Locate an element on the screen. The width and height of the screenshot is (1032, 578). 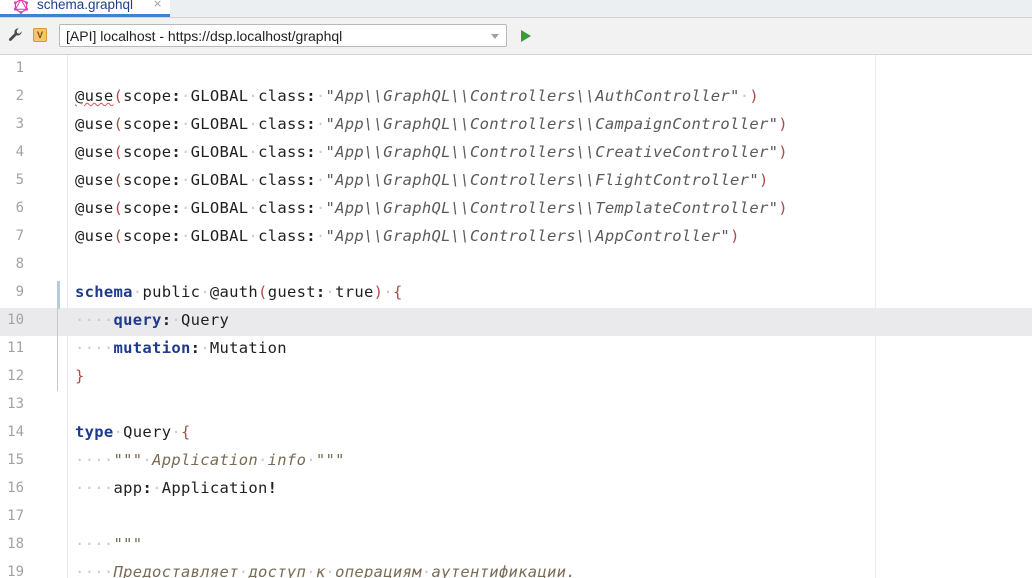
code-line: 11 ····mutation:·Mutation is located at coordinates (516, 350).